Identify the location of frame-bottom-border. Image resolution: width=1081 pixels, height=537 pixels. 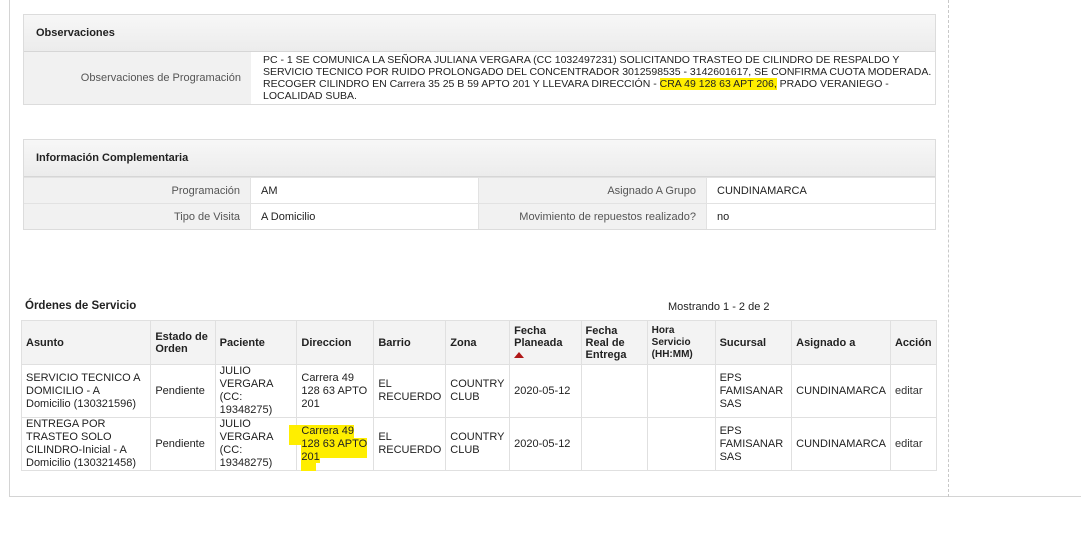
(545, 496).